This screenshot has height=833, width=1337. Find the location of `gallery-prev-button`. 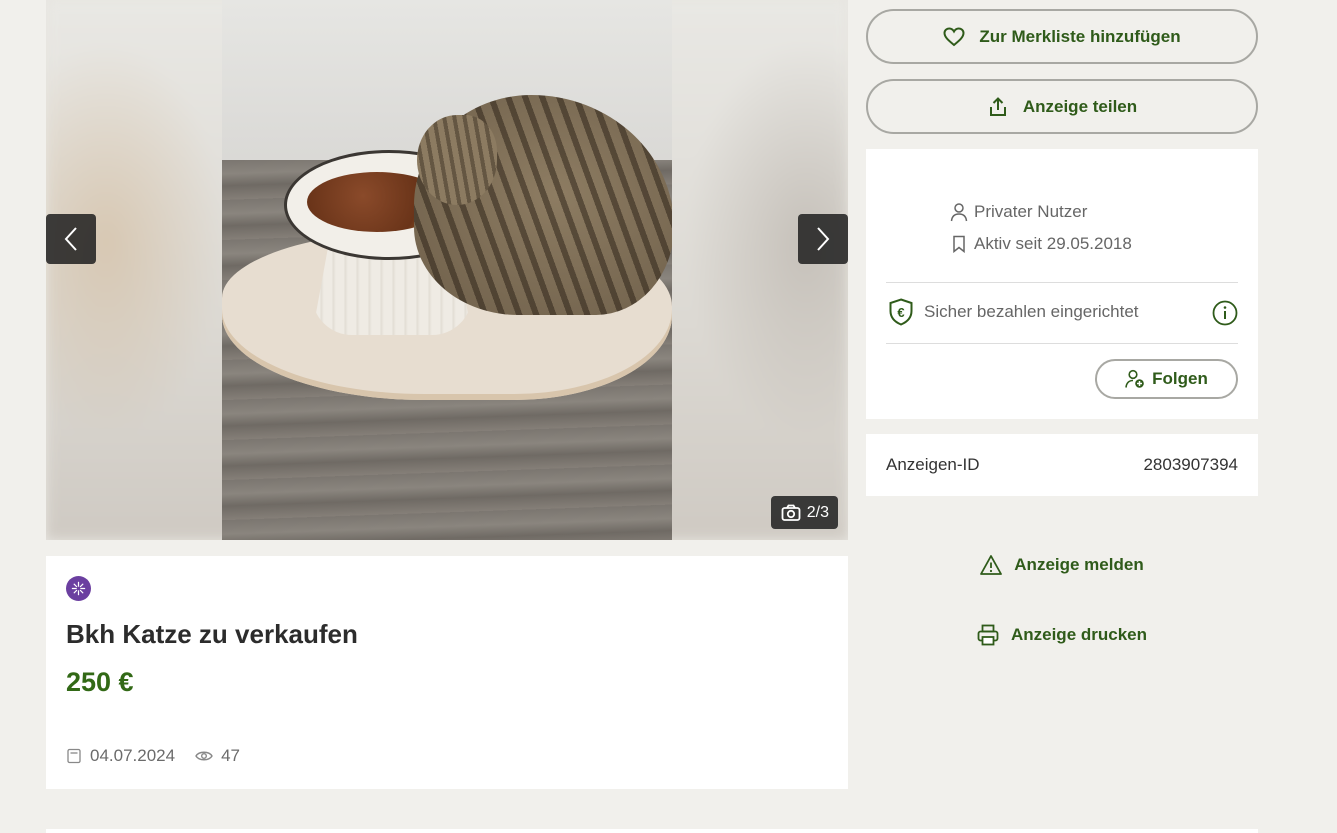

gallery-prev-button is located at coordinates (71, 239).